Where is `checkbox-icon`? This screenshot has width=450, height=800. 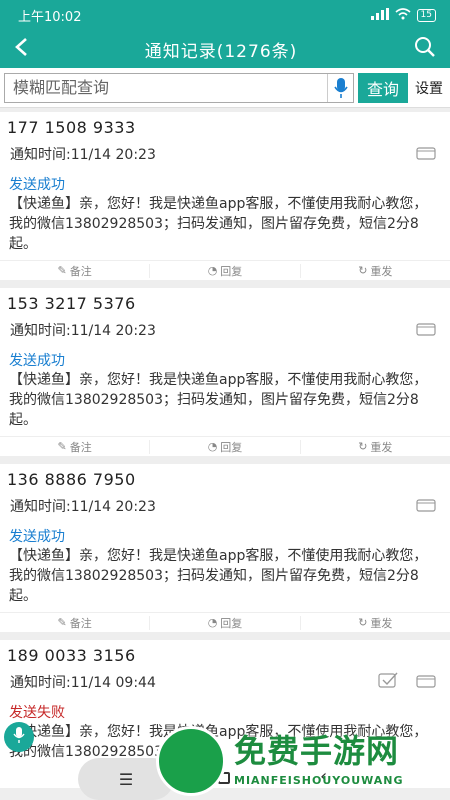 checkbox-icon is located at coordinates (388, 682).